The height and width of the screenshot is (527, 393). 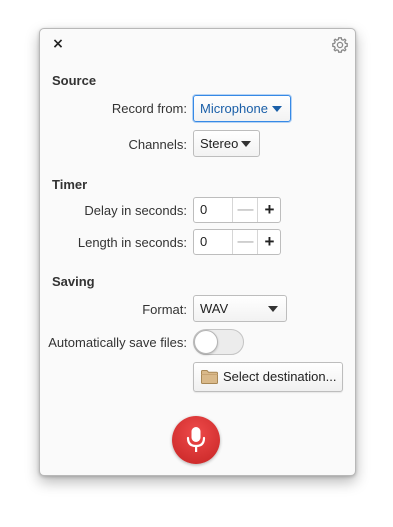 What do you see at coordinates (240, 308) in the screenshot?
I see `format-dropdown: WAV` at bounding box center [240, 308].